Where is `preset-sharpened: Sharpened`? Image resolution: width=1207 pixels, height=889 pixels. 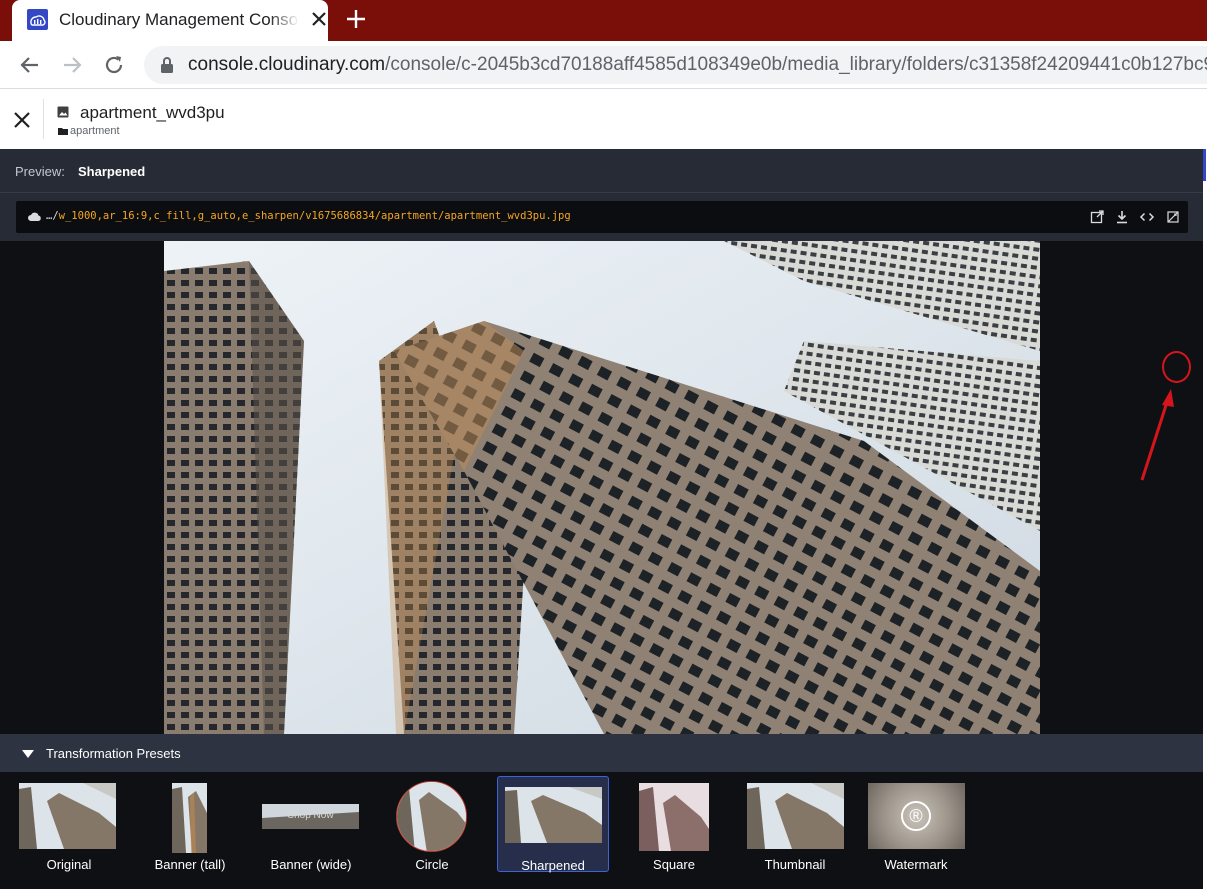
preset-sharpened: Sharpened is located at coordinates (553, 824).